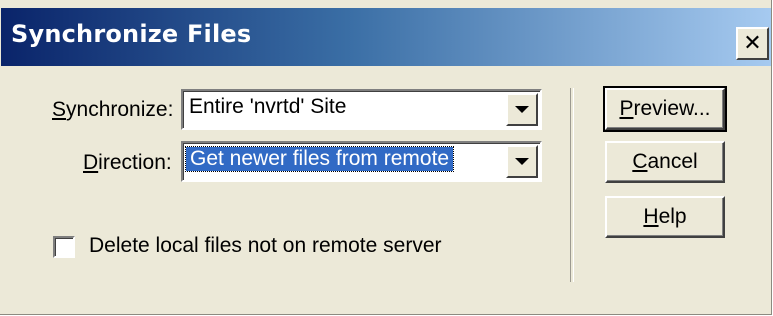  I want to click on direction-select: Get newer files from remote, so click(361, 161).